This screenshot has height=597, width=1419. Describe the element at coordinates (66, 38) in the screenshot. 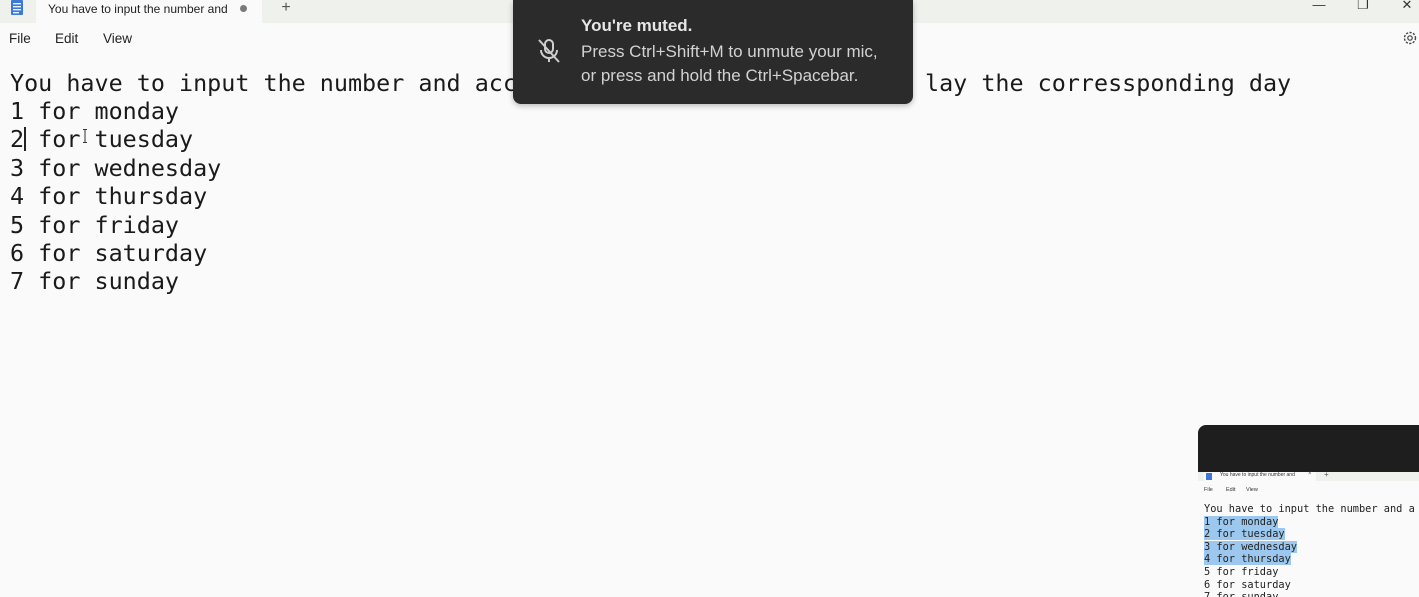

I see `menu-edit: Edit` at that location.